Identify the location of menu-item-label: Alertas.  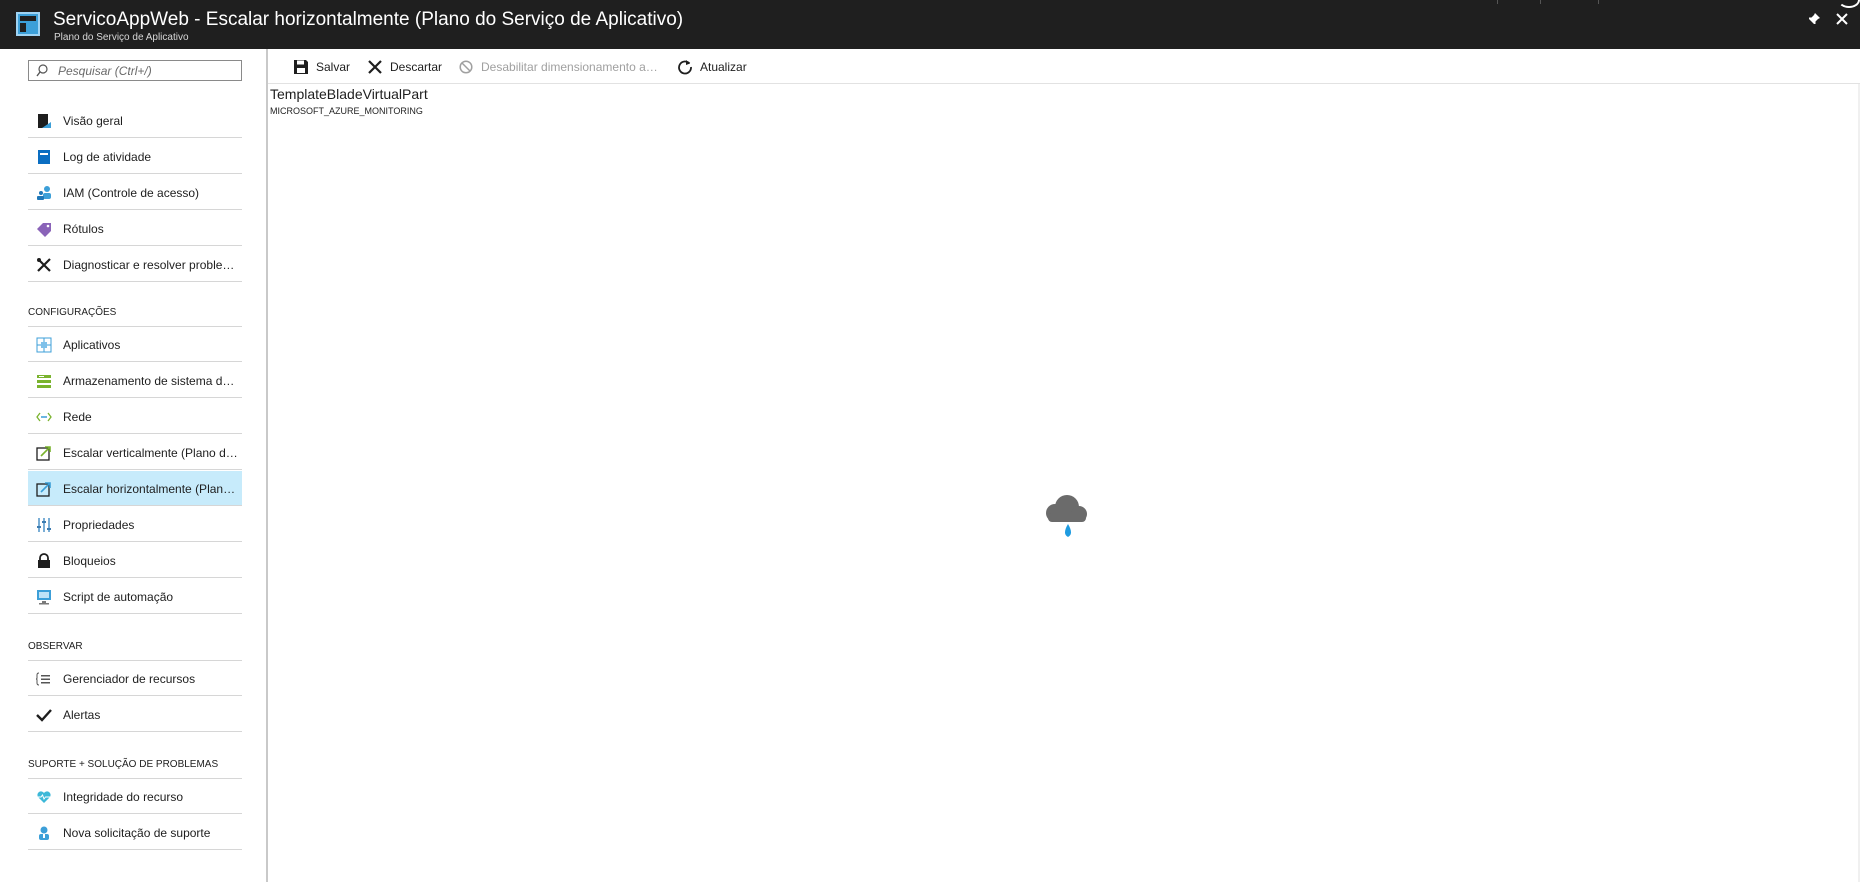
(82, 715).